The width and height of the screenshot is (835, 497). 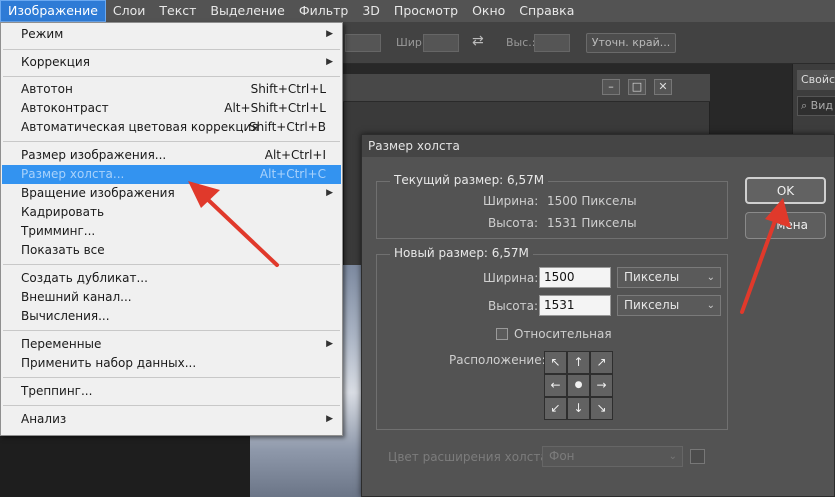 What do you see at coordinates (292, 174) in the screenshot?
I see `menu-item-shortcut: Alt+Ctrl+C` at bounding box center [292, 174].